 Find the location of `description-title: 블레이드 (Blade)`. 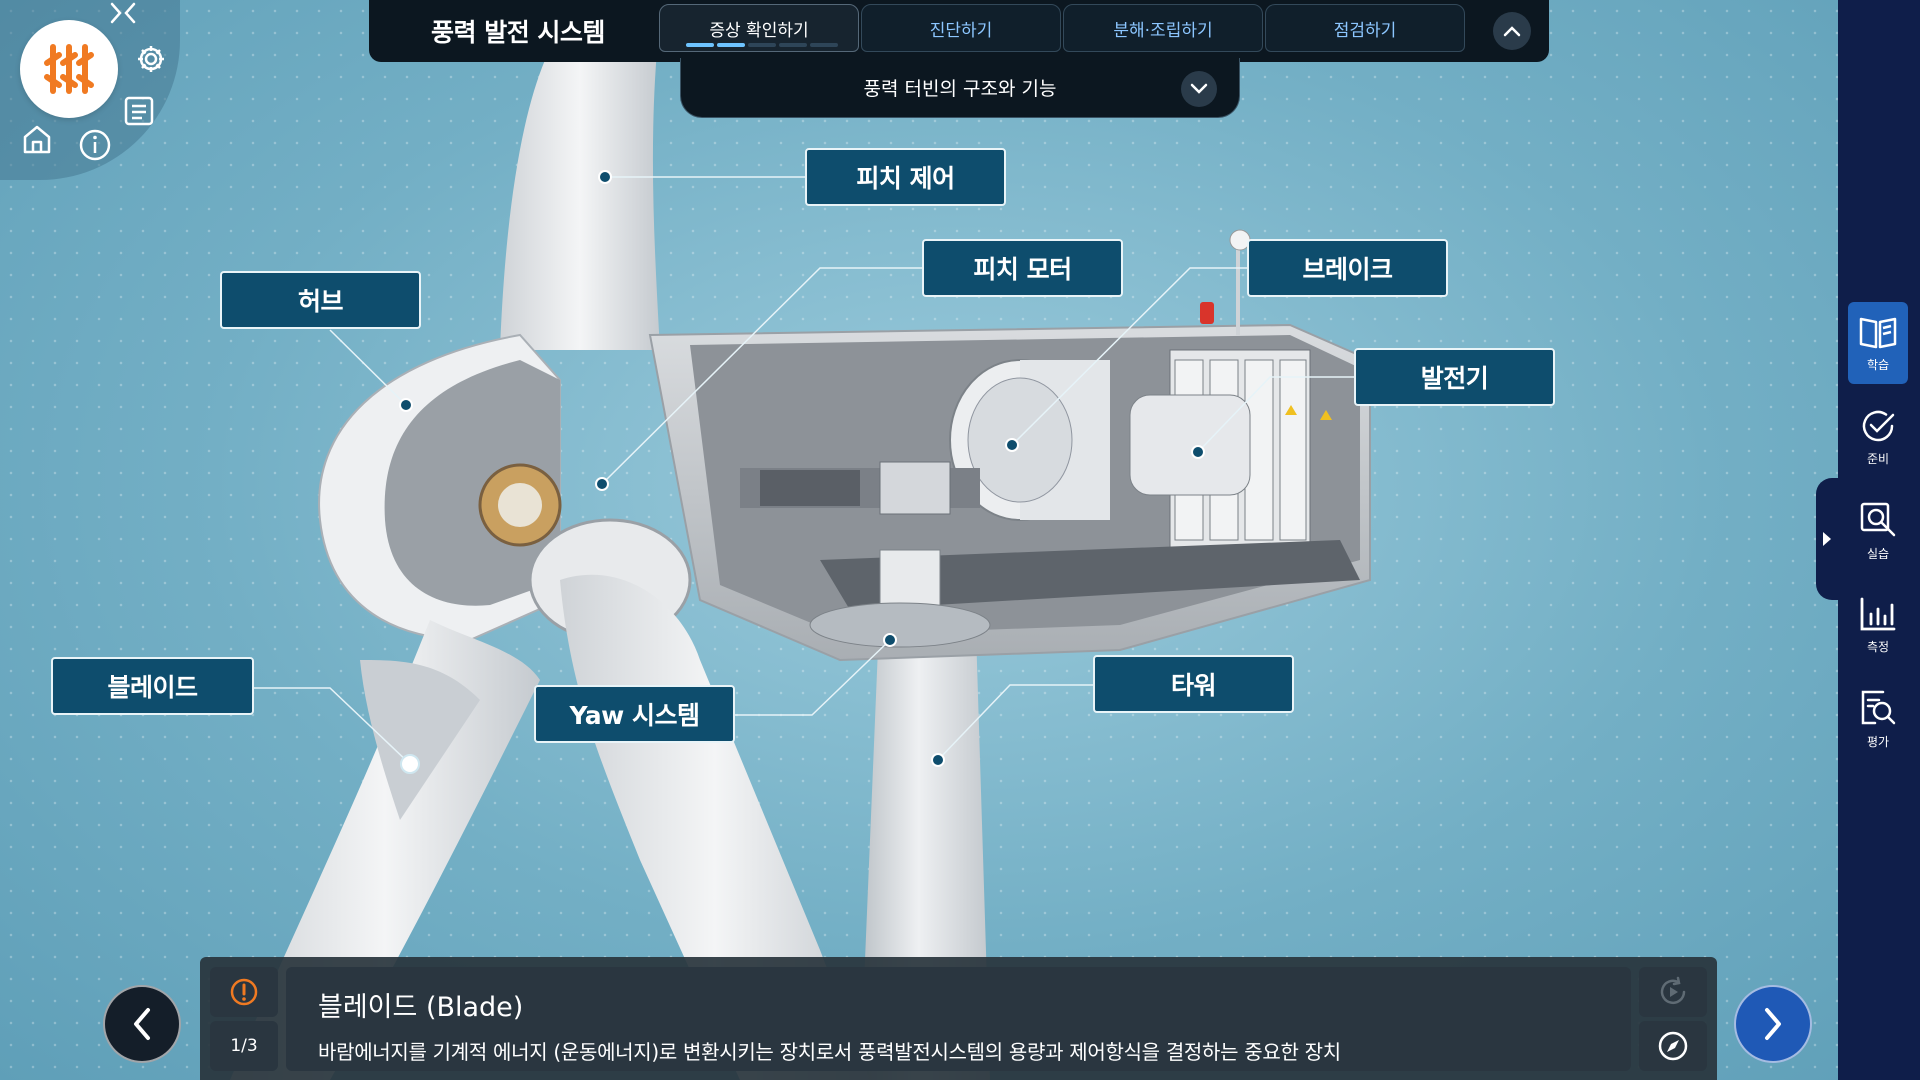

description-title: 블레이드 (Blade) is located at coordinates (421, 1007).